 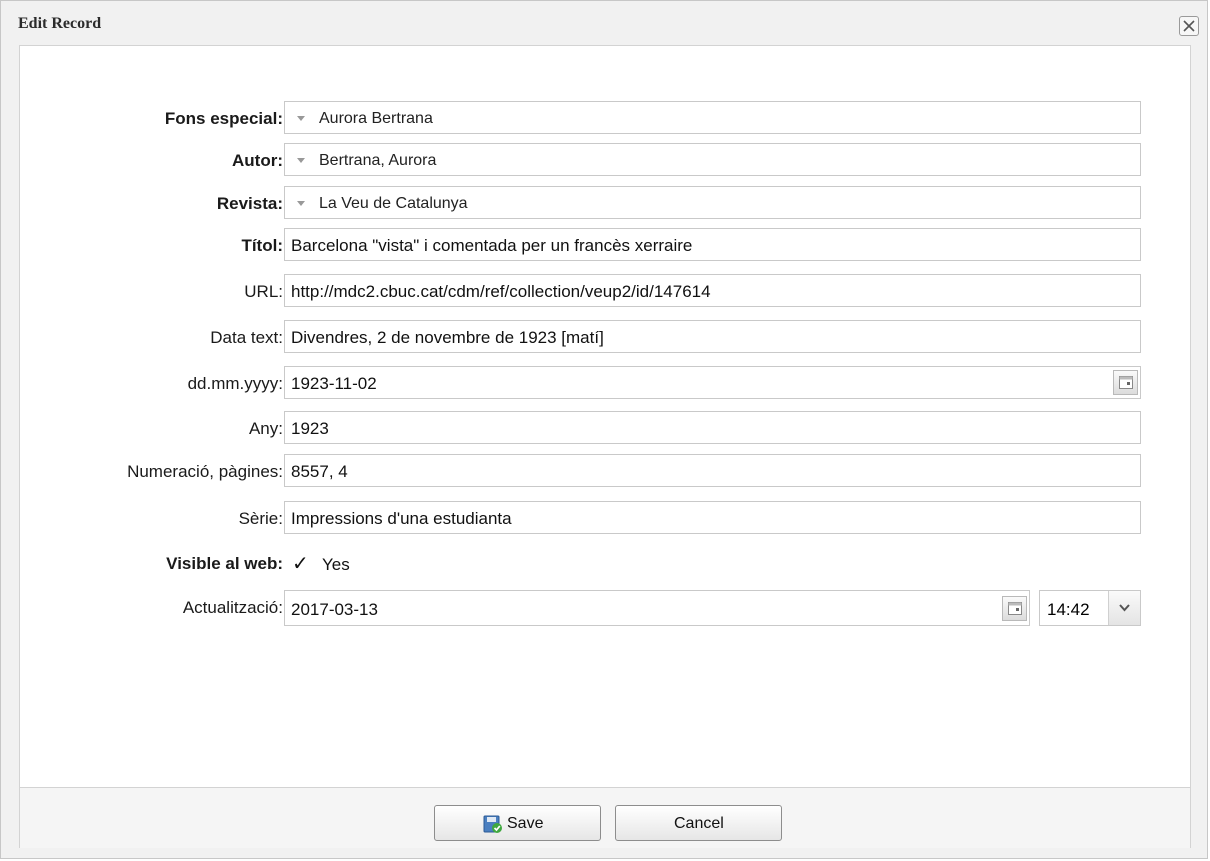 I want to click on save-icon, so click(x=492, y=824).